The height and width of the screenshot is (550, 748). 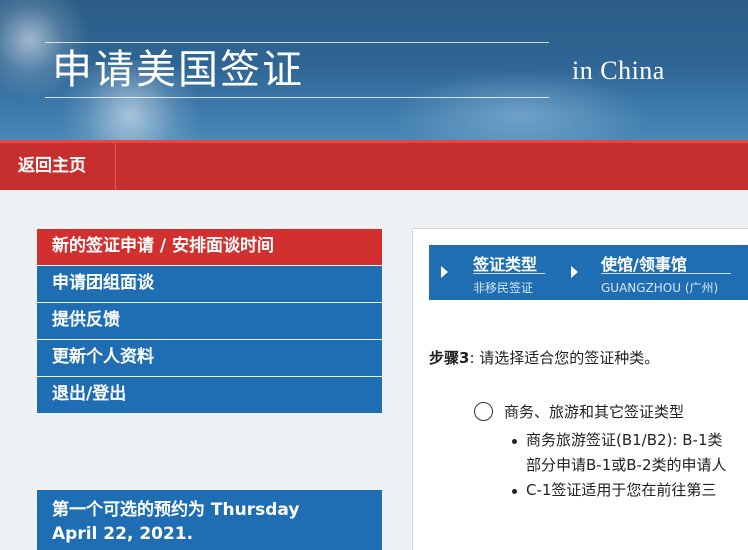 What do you see at coordinates (178, 70) in the screenshot?
I see `site-title: 申请美国签证` at bounding box center [178, 70].